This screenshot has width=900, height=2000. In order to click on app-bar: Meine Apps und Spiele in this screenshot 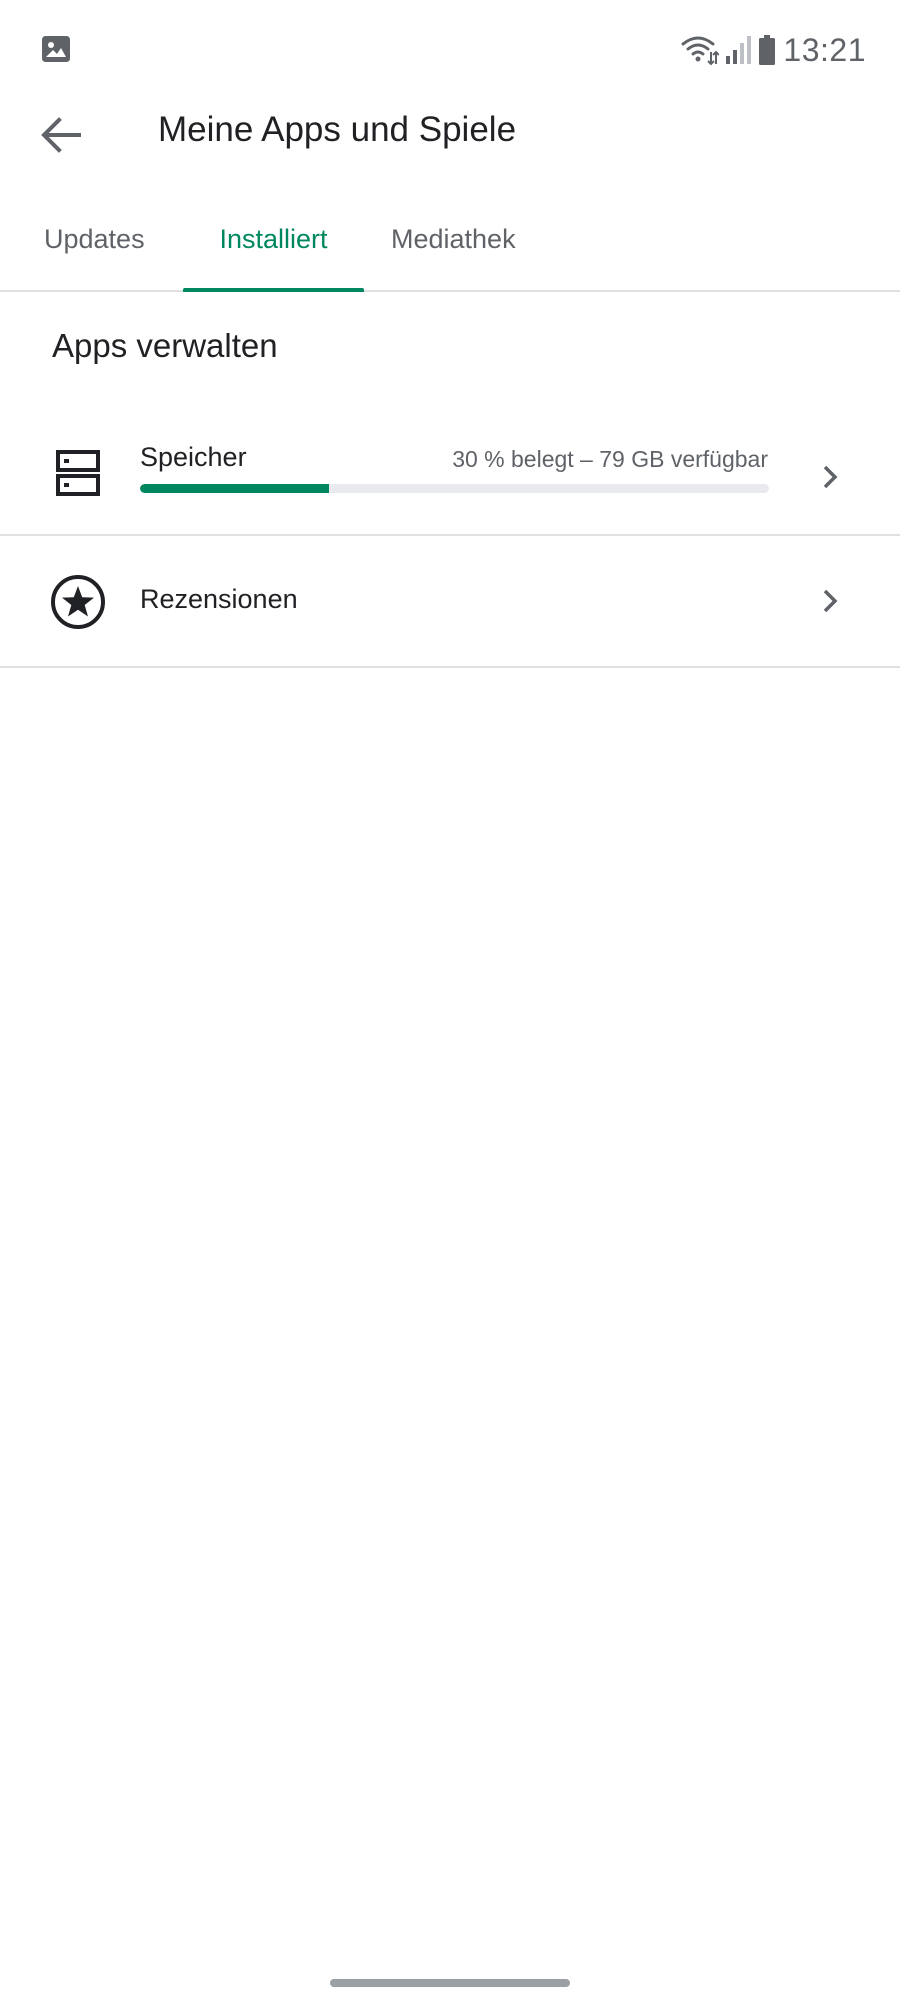, I will do `click(450, 135)`.